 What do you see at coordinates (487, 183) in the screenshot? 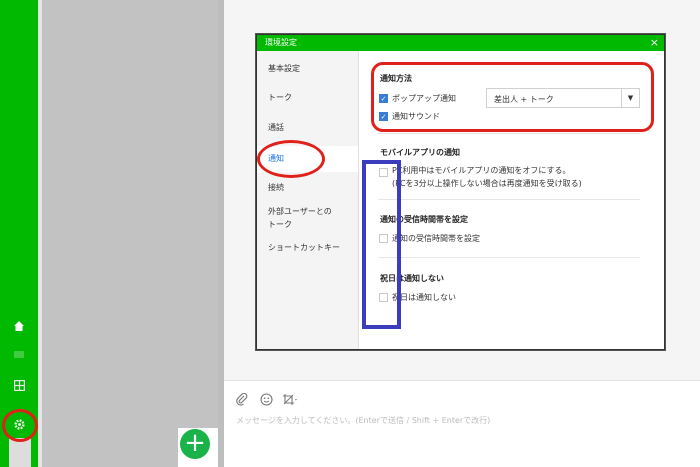
I see `mobile-off-note: (PCを3分以上操作しない場合は再度通知を受け取る)` at bounding box center [487, 183].